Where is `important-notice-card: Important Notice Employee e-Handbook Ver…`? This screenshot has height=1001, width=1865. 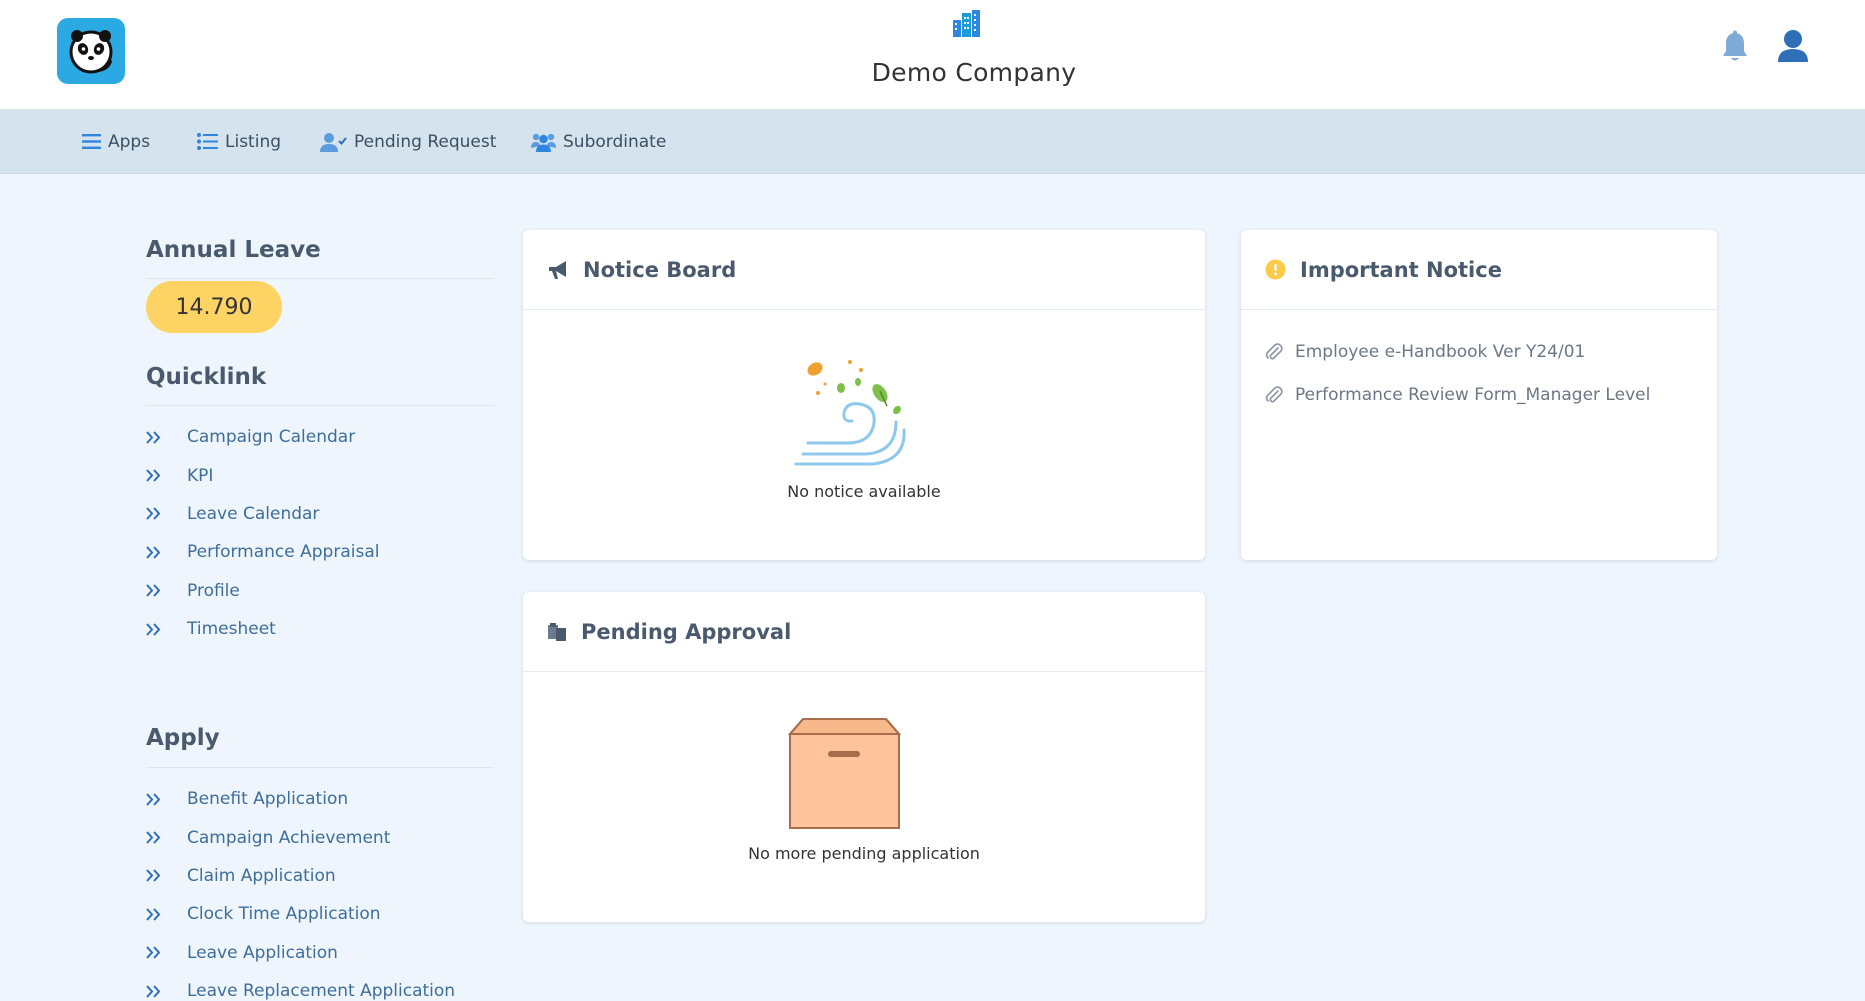 important-notice-card: Important Notice Employee e-Handbook Ver… is located at coordinates (1479, 395).